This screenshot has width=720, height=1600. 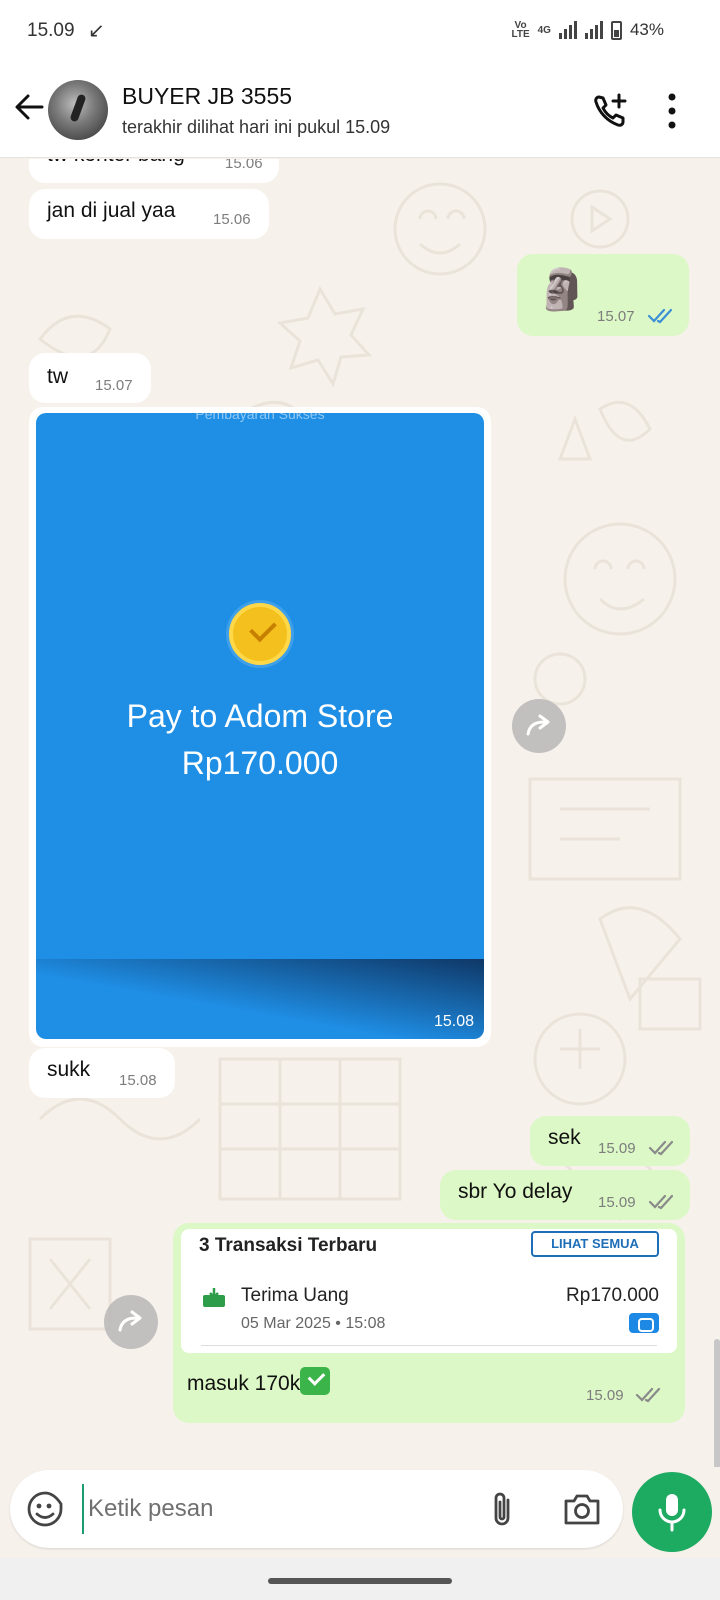 What do you see at coordinates (564, 1137) in the screenshot?
I see `message-text: sek` at bounding box center [564, 1137].